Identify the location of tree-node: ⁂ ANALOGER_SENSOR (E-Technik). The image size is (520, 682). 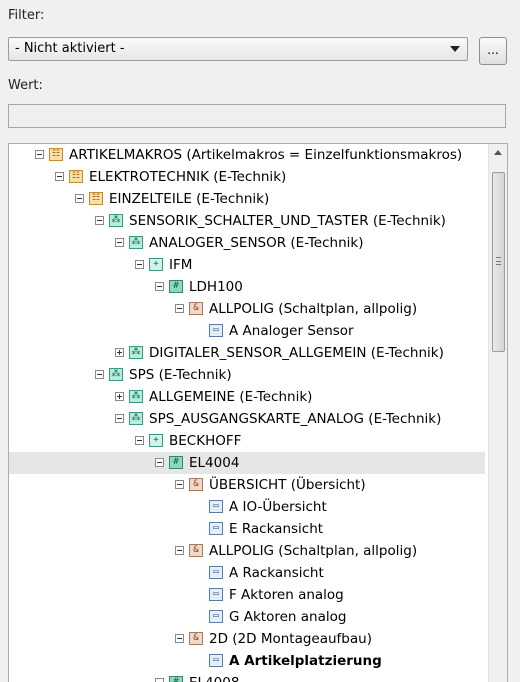
(247, 243).